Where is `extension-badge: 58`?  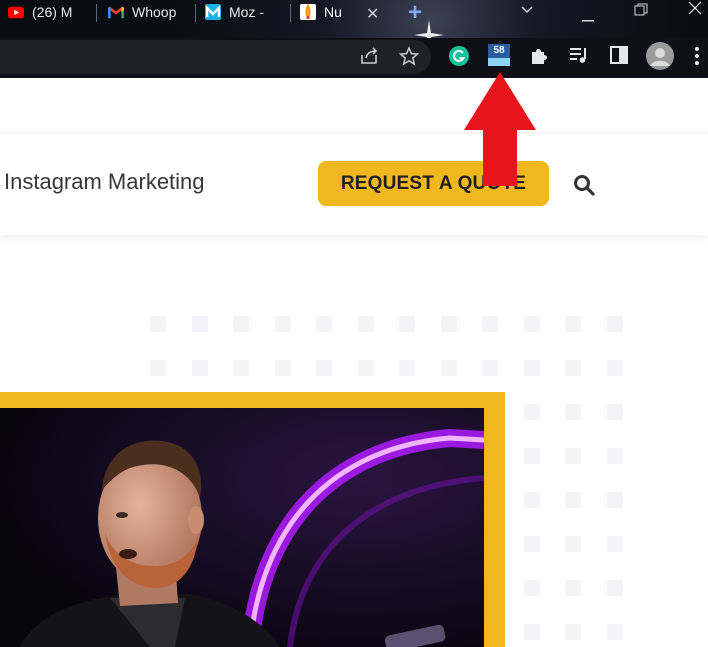
extension-badge: 58 is located at coordinates (499, 51).